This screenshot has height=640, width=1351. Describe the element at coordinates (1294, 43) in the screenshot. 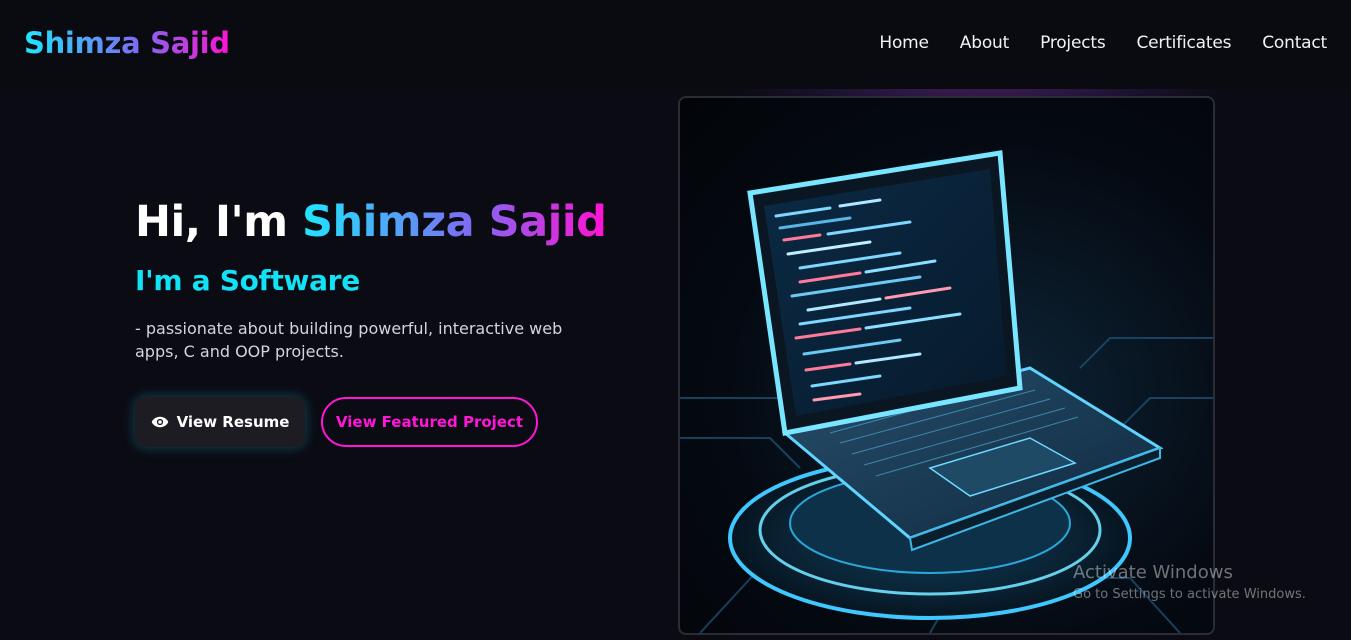

I see `nav-contact-link: Contact` at that location.